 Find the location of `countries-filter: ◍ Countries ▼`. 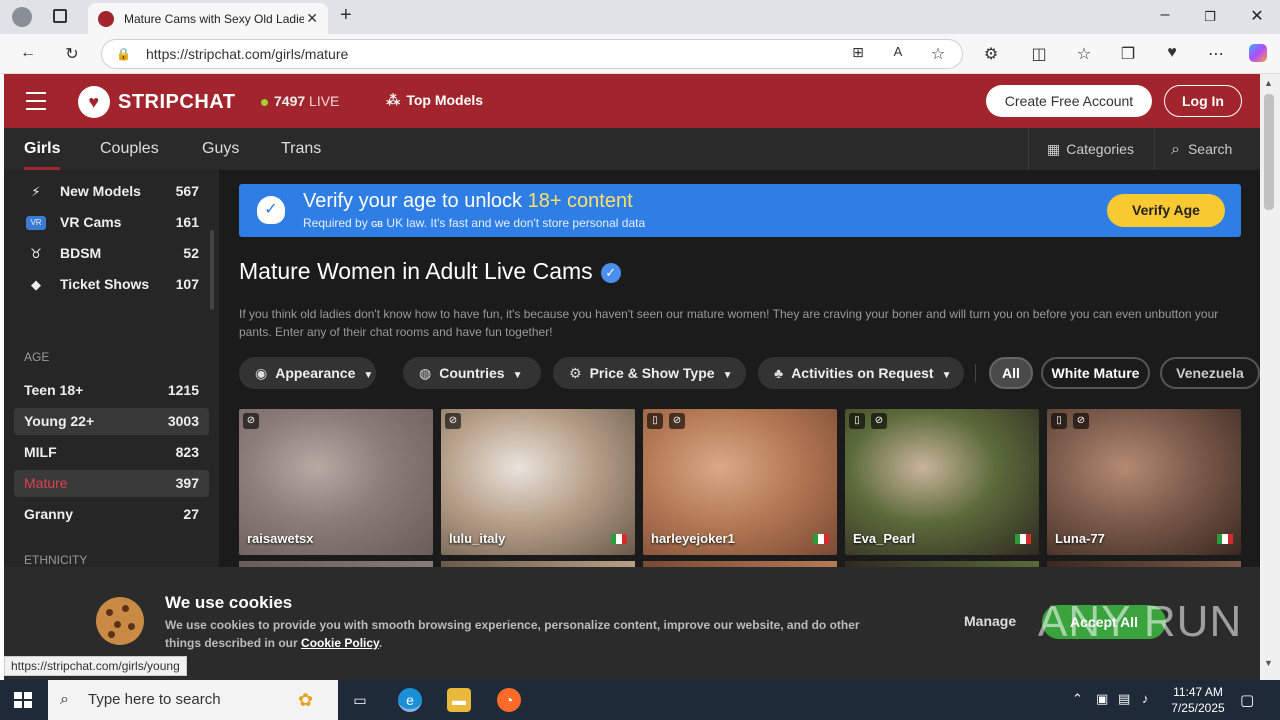

countries-filter: ◍ Countries ▼ is located at coordinates (472, 373).